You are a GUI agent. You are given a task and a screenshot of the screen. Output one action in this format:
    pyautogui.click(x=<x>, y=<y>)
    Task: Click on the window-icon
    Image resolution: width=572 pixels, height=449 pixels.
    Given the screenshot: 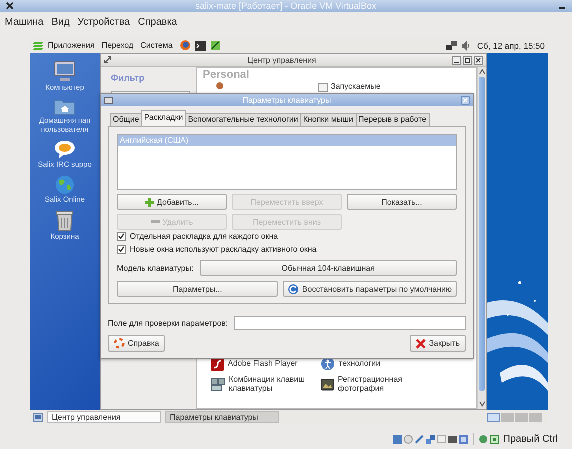 What is the action you would take?
    pyautogui.click(x=463, y=439)
    